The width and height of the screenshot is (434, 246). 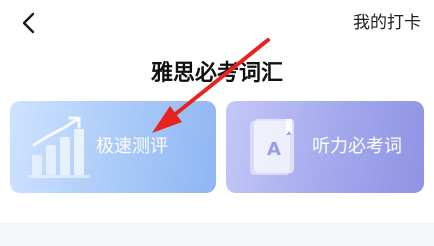 I want to click on my-checkin-link: 我的打卡, so click(x=387, y=23).